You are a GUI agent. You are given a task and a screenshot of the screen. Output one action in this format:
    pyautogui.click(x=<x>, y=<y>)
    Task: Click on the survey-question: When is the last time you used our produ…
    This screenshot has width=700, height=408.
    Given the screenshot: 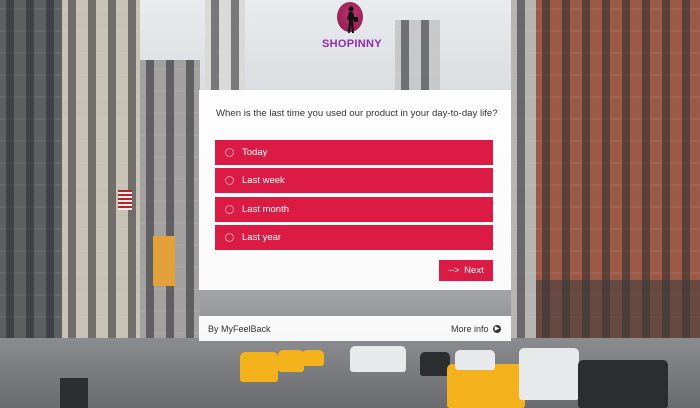 What is the action you would take?
    pyautogui.click(x=357, y=113)
    